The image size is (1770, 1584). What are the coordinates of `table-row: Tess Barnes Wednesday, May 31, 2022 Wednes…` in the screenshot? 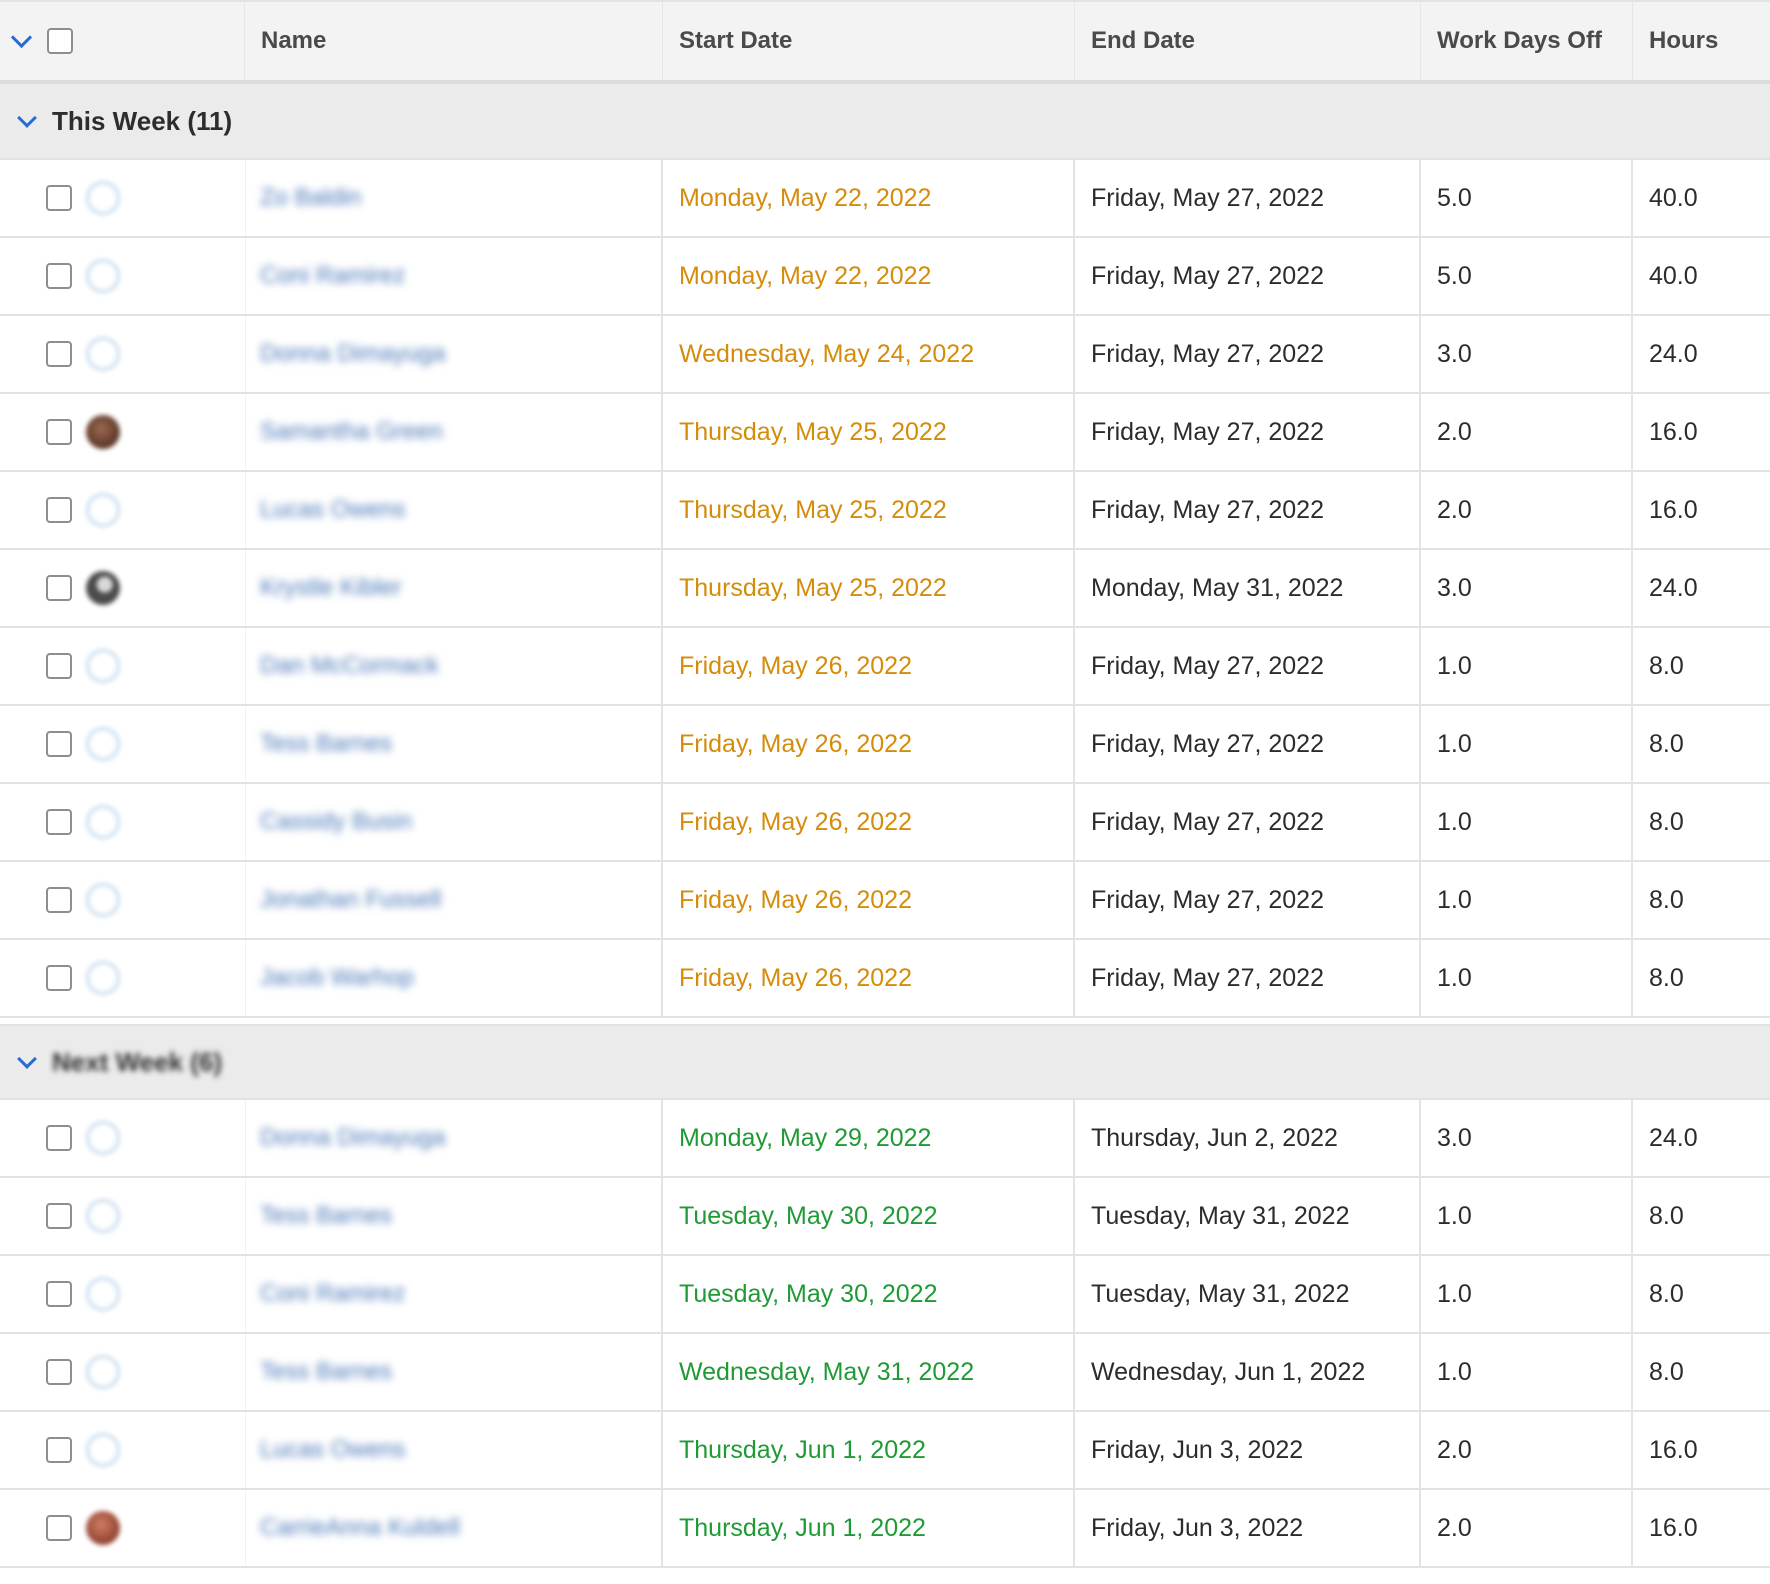 It's located at (885, 1373).